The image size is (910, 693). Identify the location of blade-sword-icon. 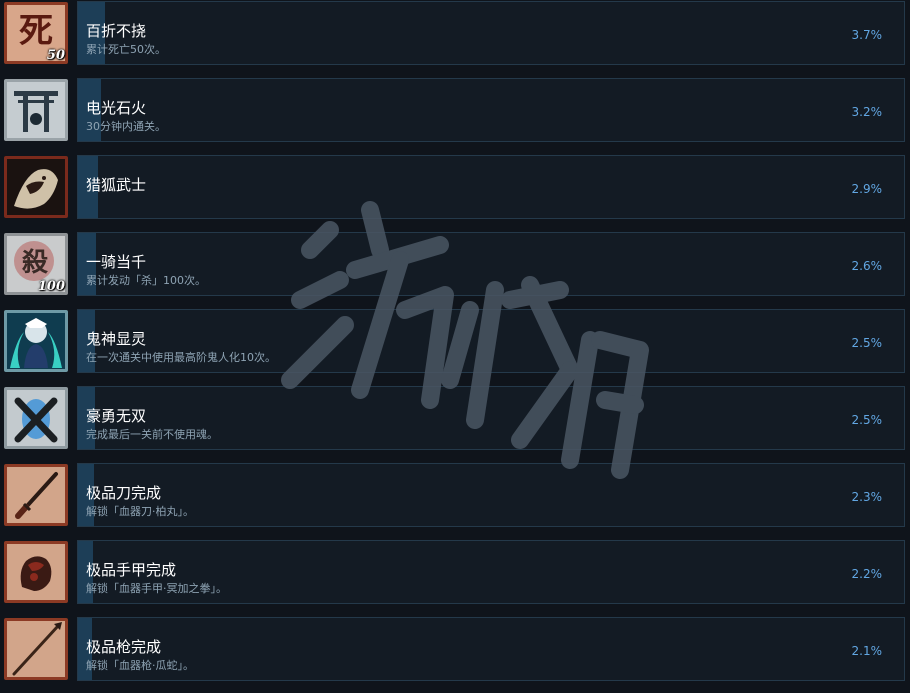
(36, 495).